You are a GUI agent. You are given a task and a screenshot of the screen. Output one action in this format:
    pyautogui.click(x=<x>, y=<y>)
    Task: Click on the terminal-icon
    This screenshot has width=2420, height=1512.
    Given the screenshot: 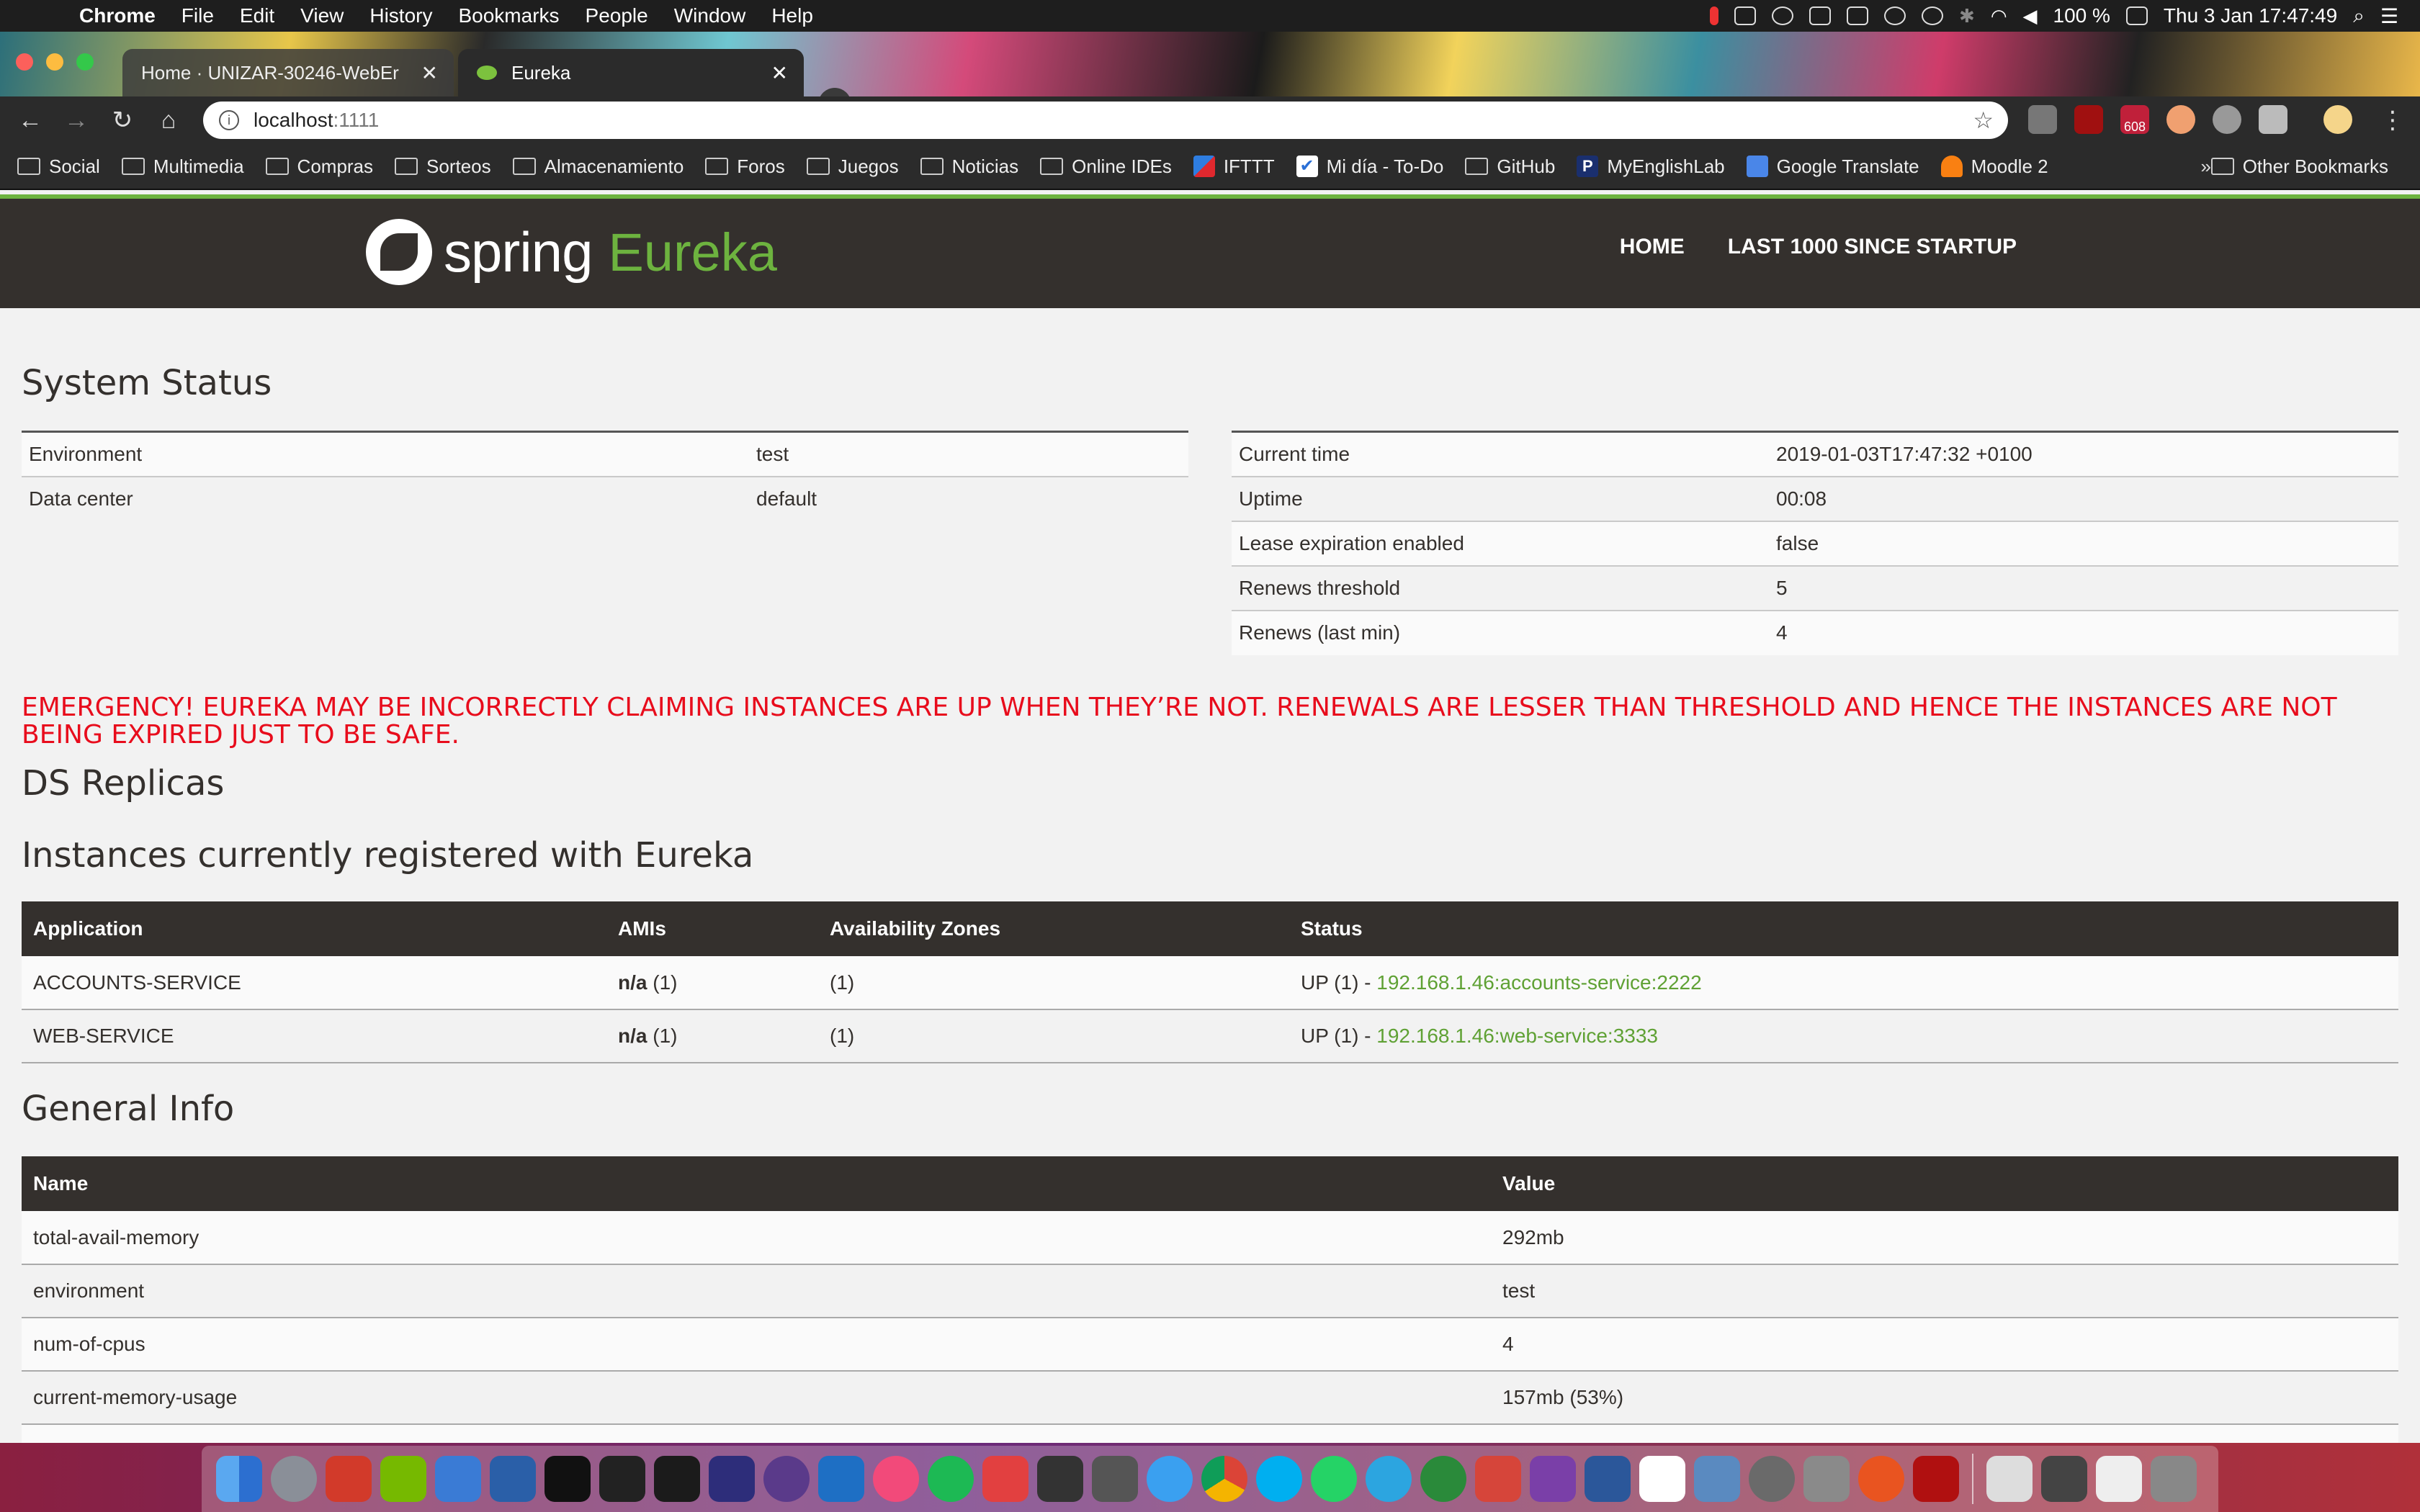 What is the action you would take?
    pyautogui.click(x=567, y=1479)
    